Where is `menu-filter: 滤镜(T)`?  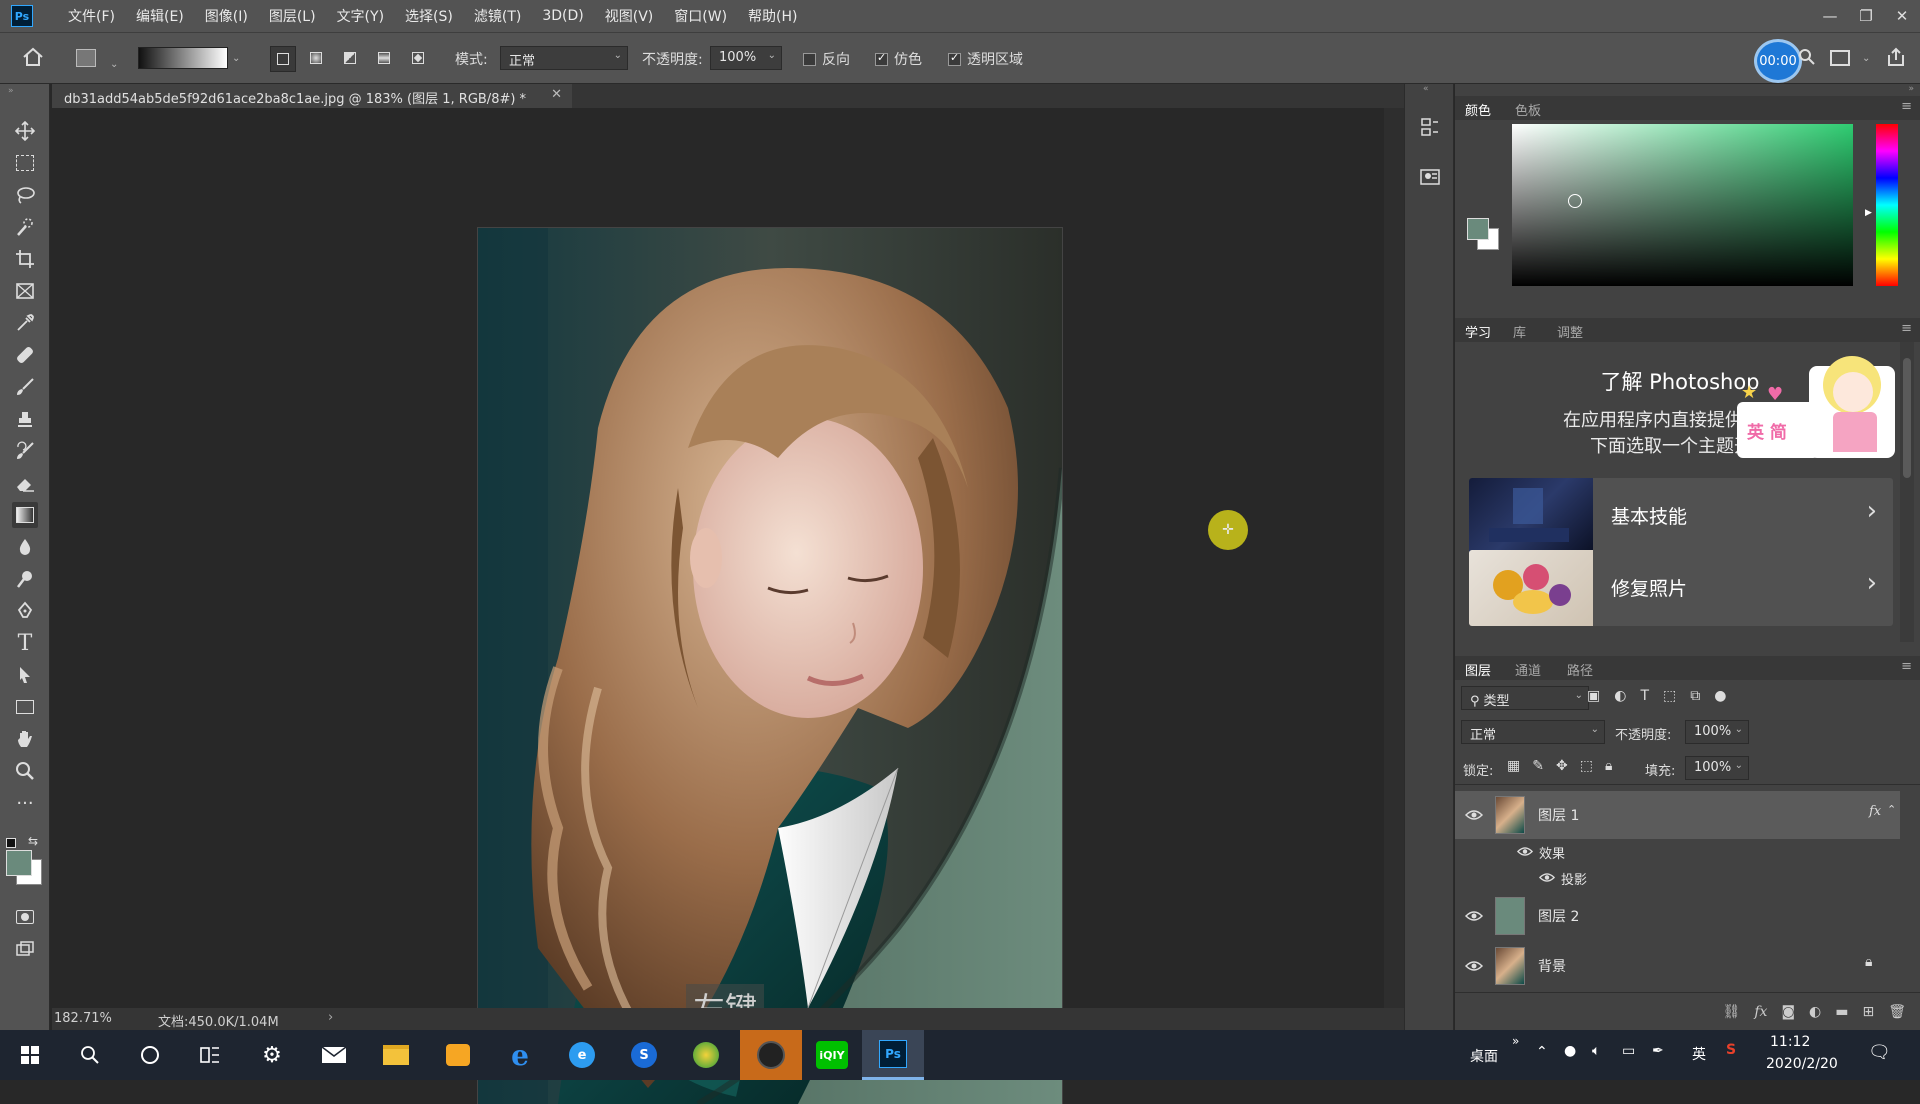 menu-filter: 滤镜(T) is located at coordinates (497, 16).